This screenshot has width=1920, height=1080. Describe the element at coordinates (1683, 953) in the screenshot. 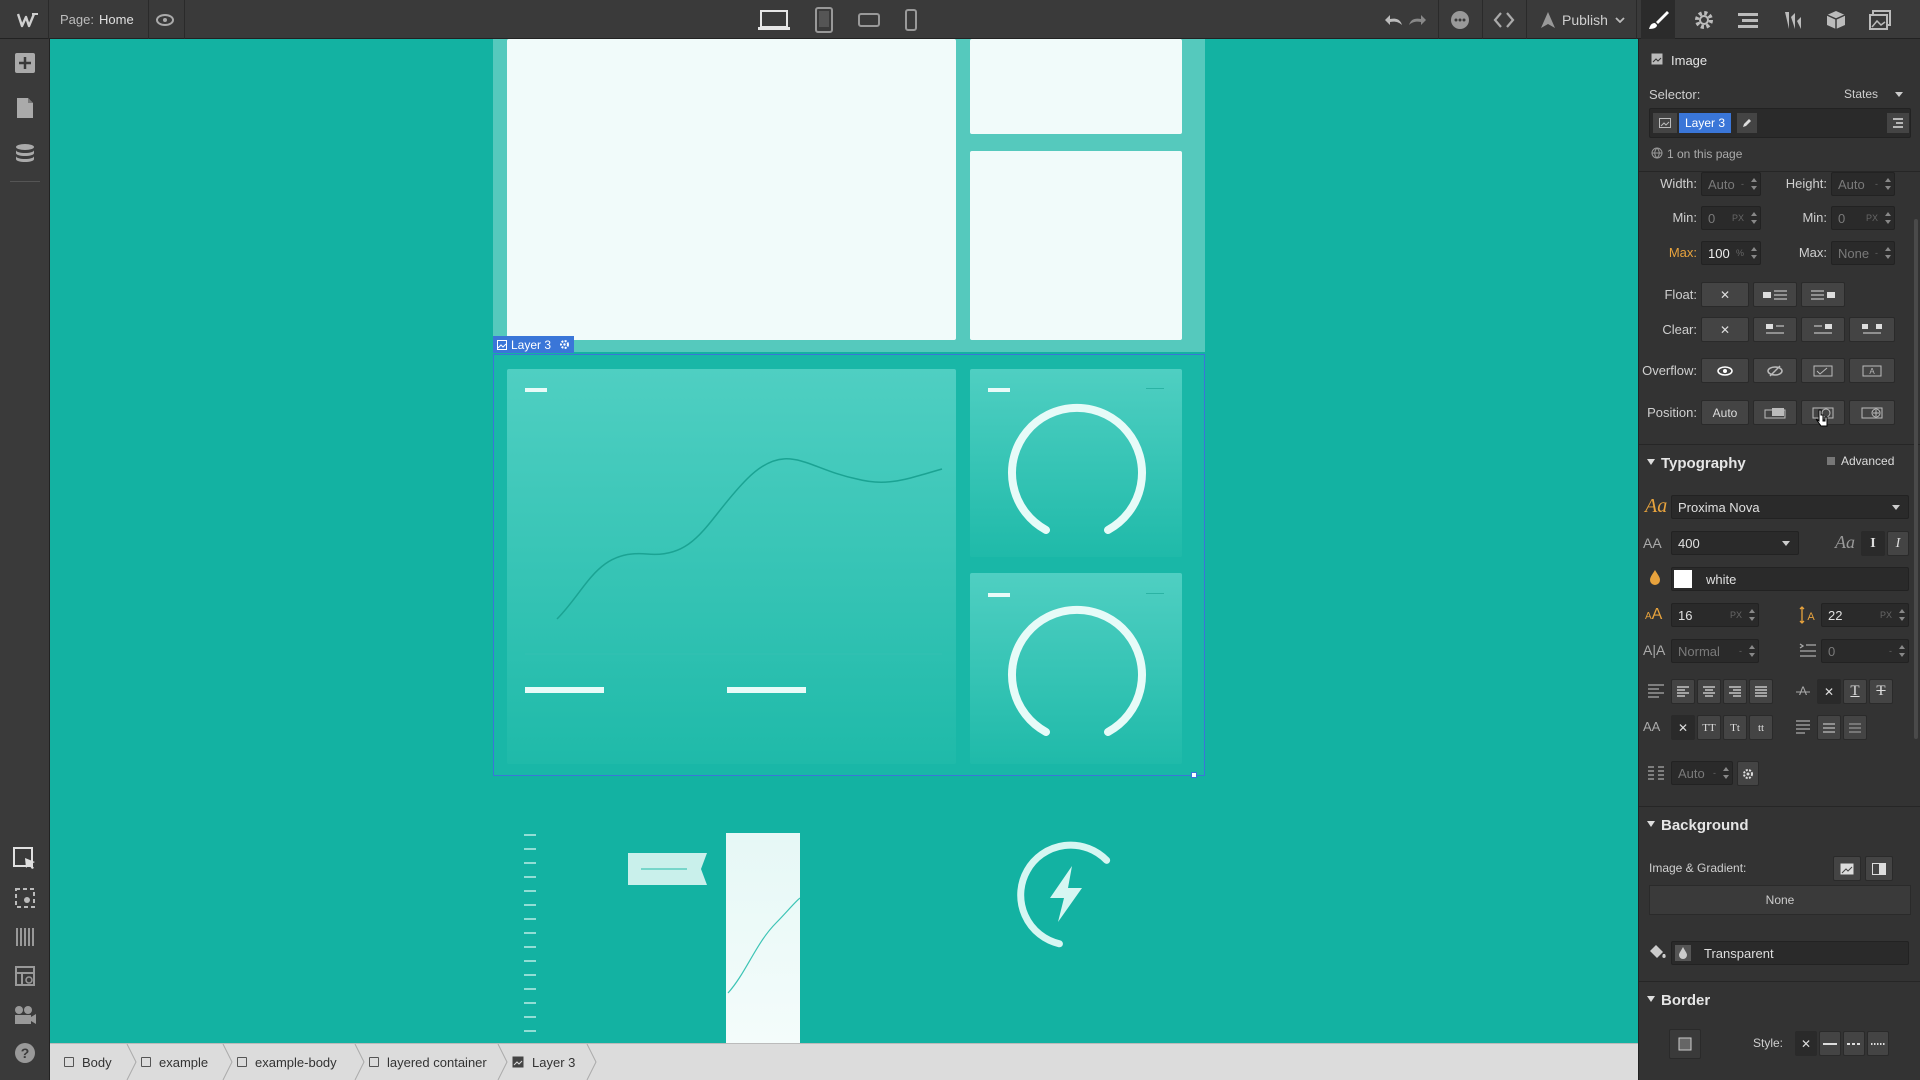

I see `transparent-drop-icon` at that location.